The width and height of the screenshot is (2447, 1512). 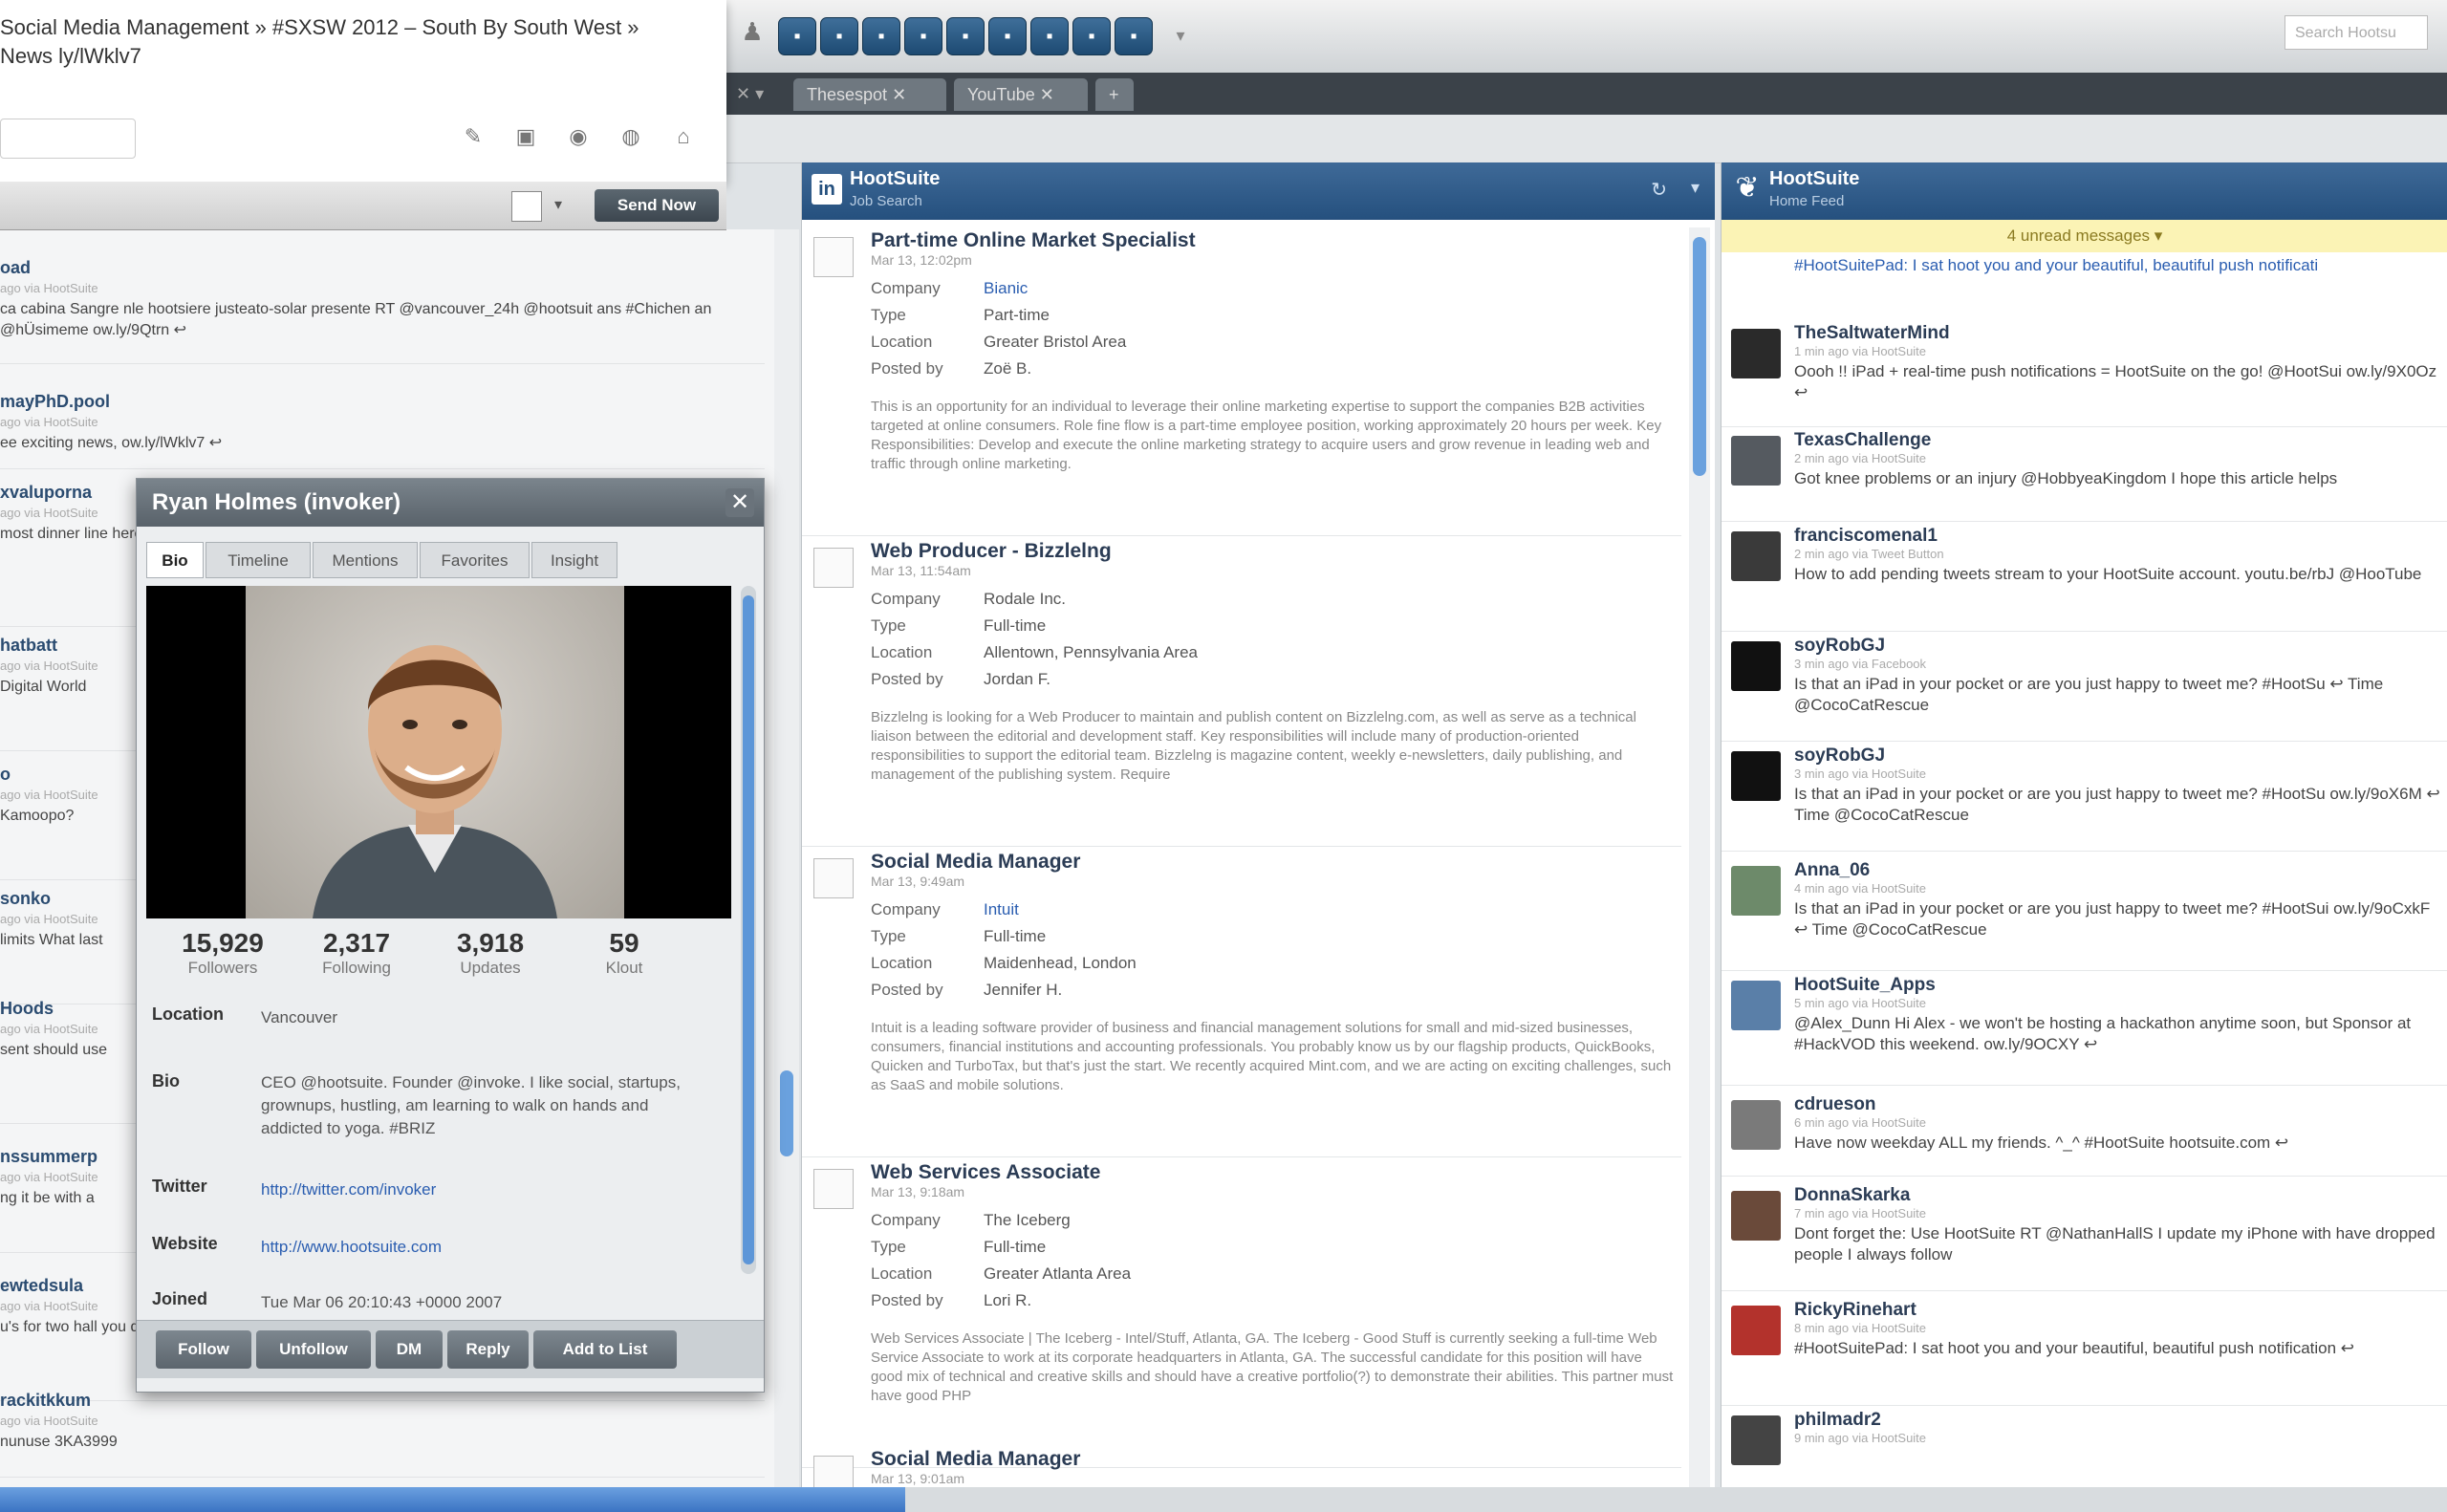 I want to click on follow-button: Follow, so click(x=203, y=1349).